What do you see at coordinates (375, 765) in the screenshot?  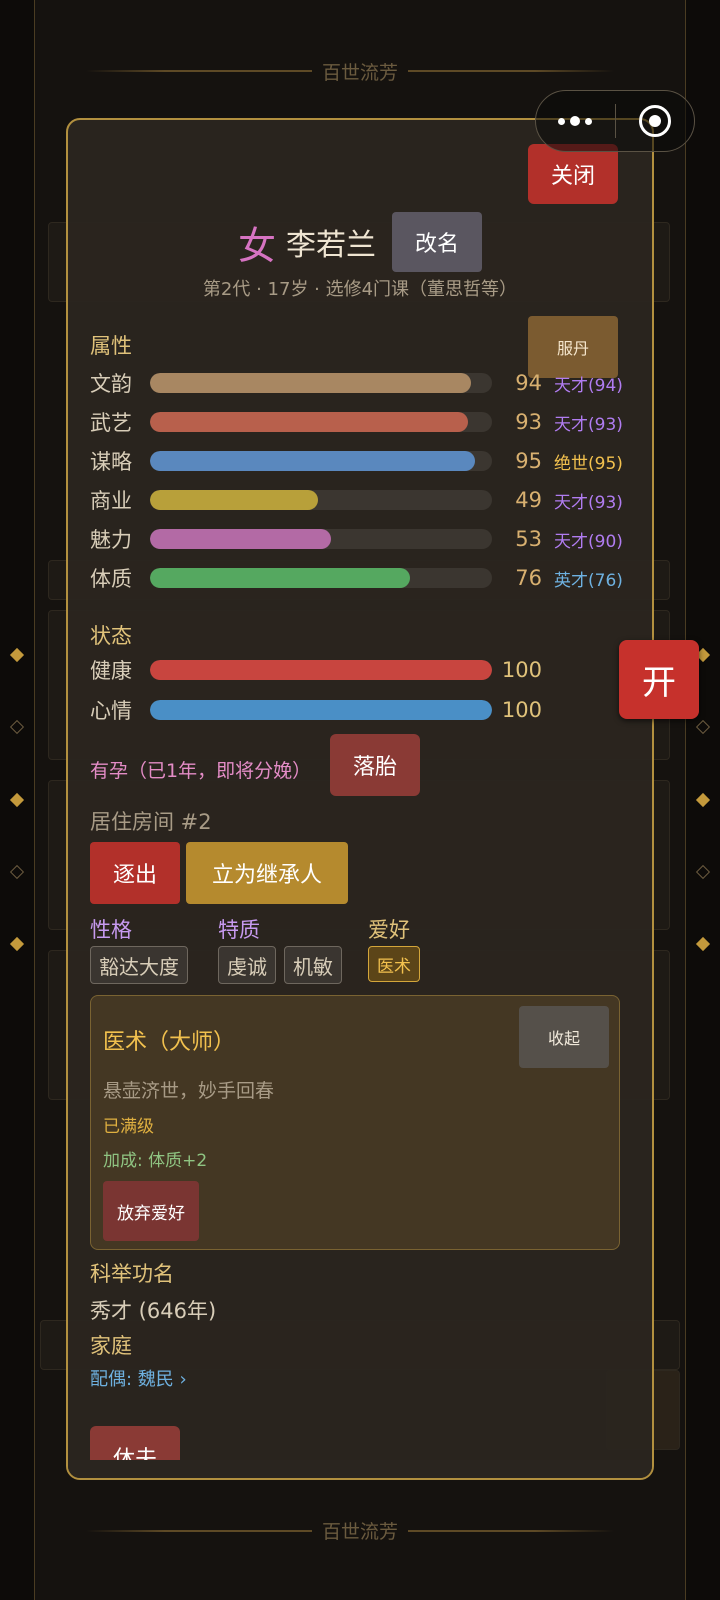 I see `abort-button: 落胎` at bounding box center [375, 765].